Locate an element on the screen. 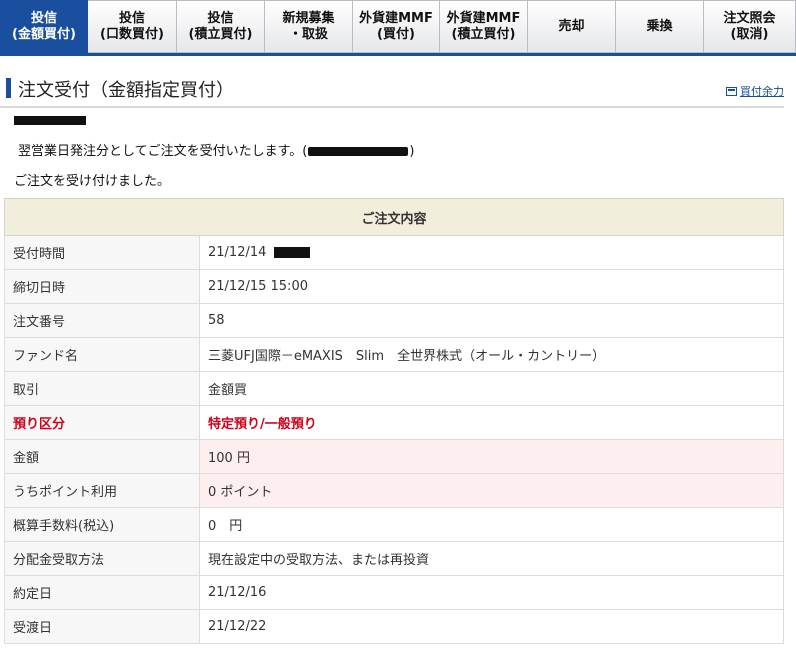 The image size is (796, 668). tab-fund-amount-buy: 投信 (金額買付) is located at coordinates (44, 26).